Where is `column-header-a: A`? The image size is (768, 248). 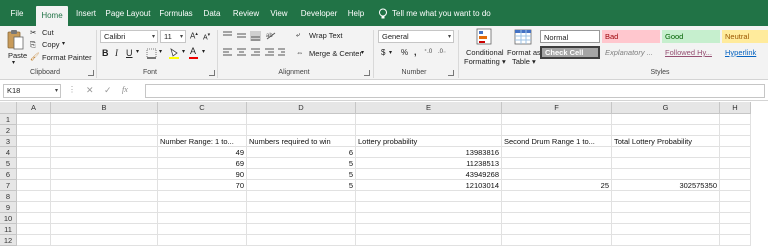 column-header-a: A is located at coordinates (34, 108).